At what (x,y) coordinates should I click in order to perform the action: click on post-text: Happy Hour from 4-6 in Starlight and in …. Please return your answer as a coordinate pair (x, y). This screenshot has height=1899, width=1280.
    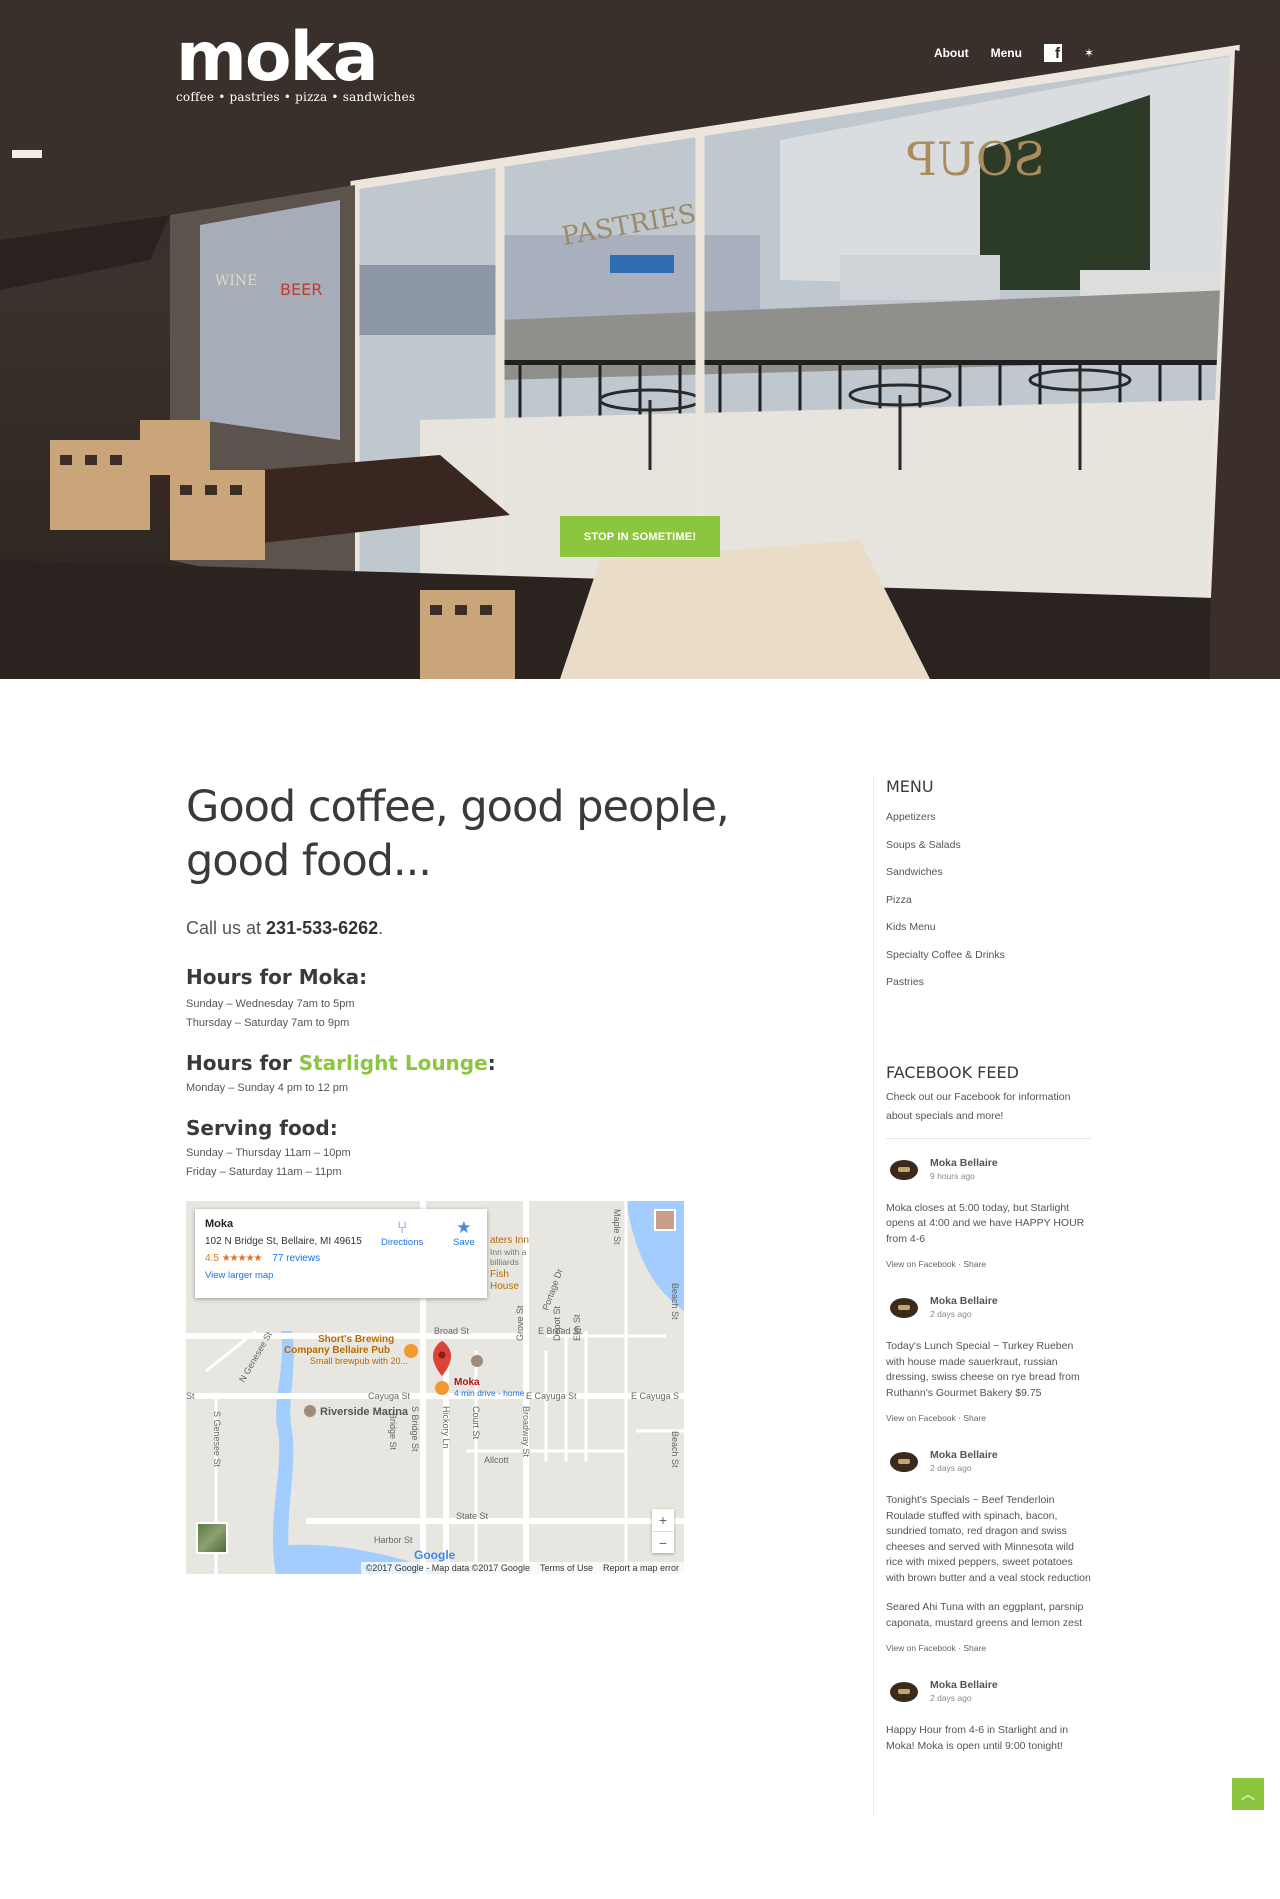
    Looking at the image, I should click on (977, 1738).